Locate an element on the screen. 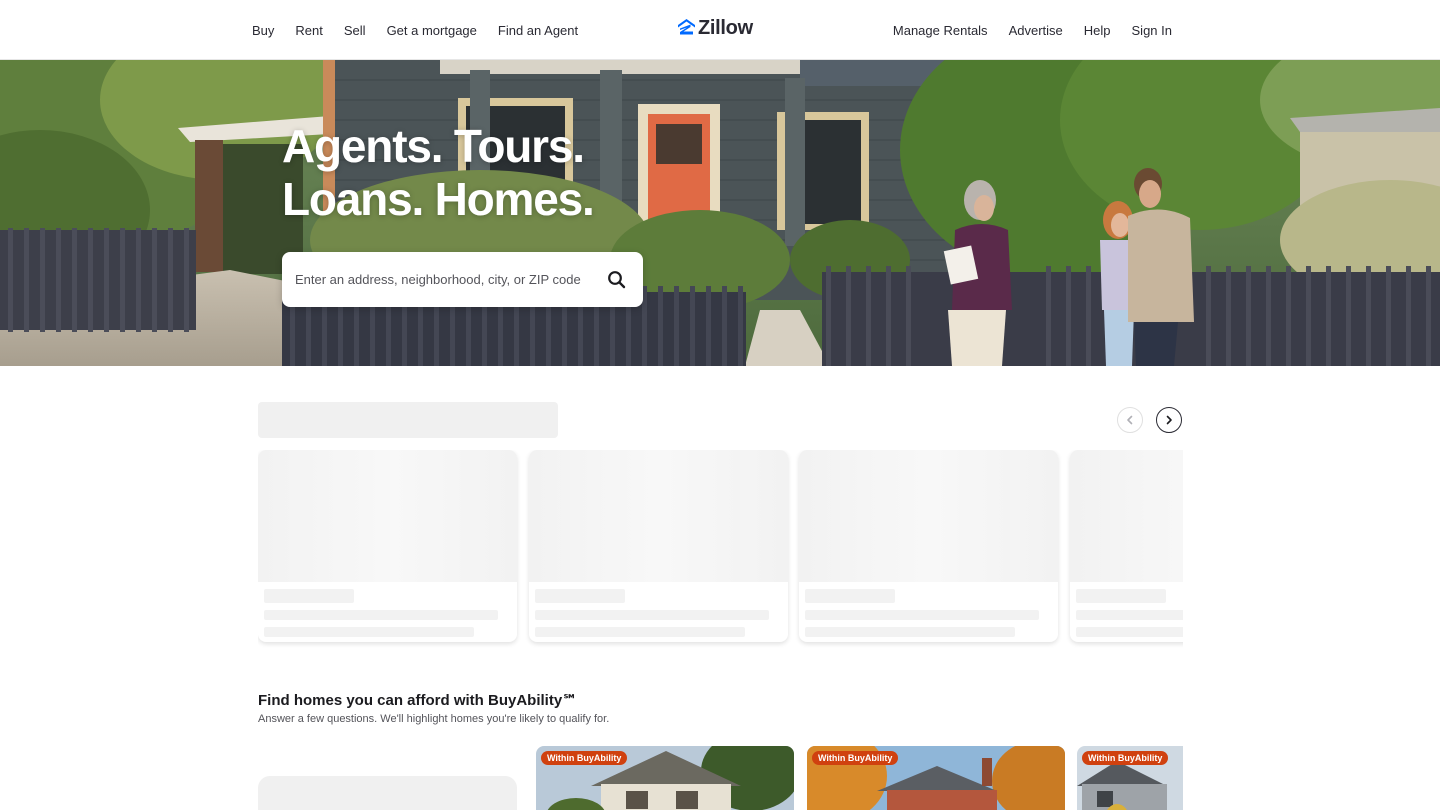  search-icon is located at coordinates (617, 280).